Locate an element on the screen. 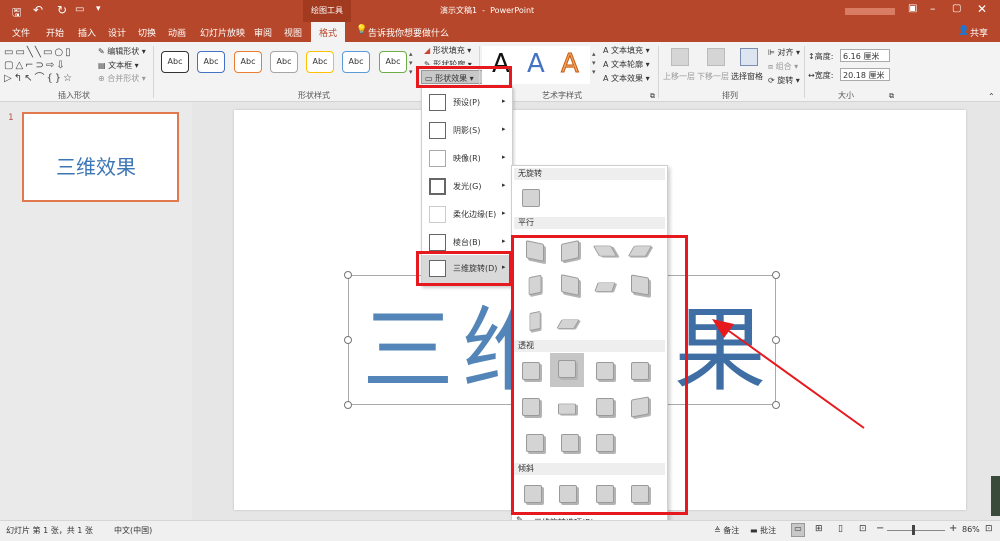  zoom-in-button: + is located at coordinates (953, 528).